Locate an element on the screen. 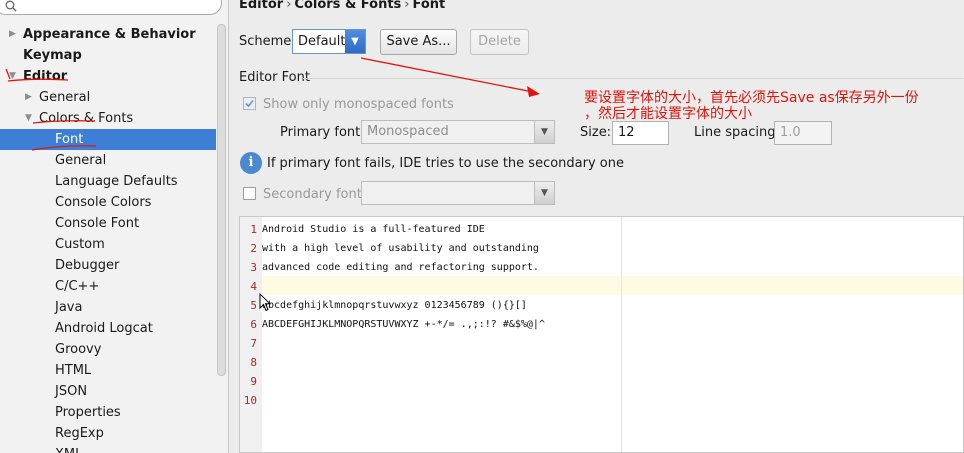 The width and height of the screenshot is (964, 453). tree-item-language-defaults: Language Defaults is located at coordinates (108, 181).